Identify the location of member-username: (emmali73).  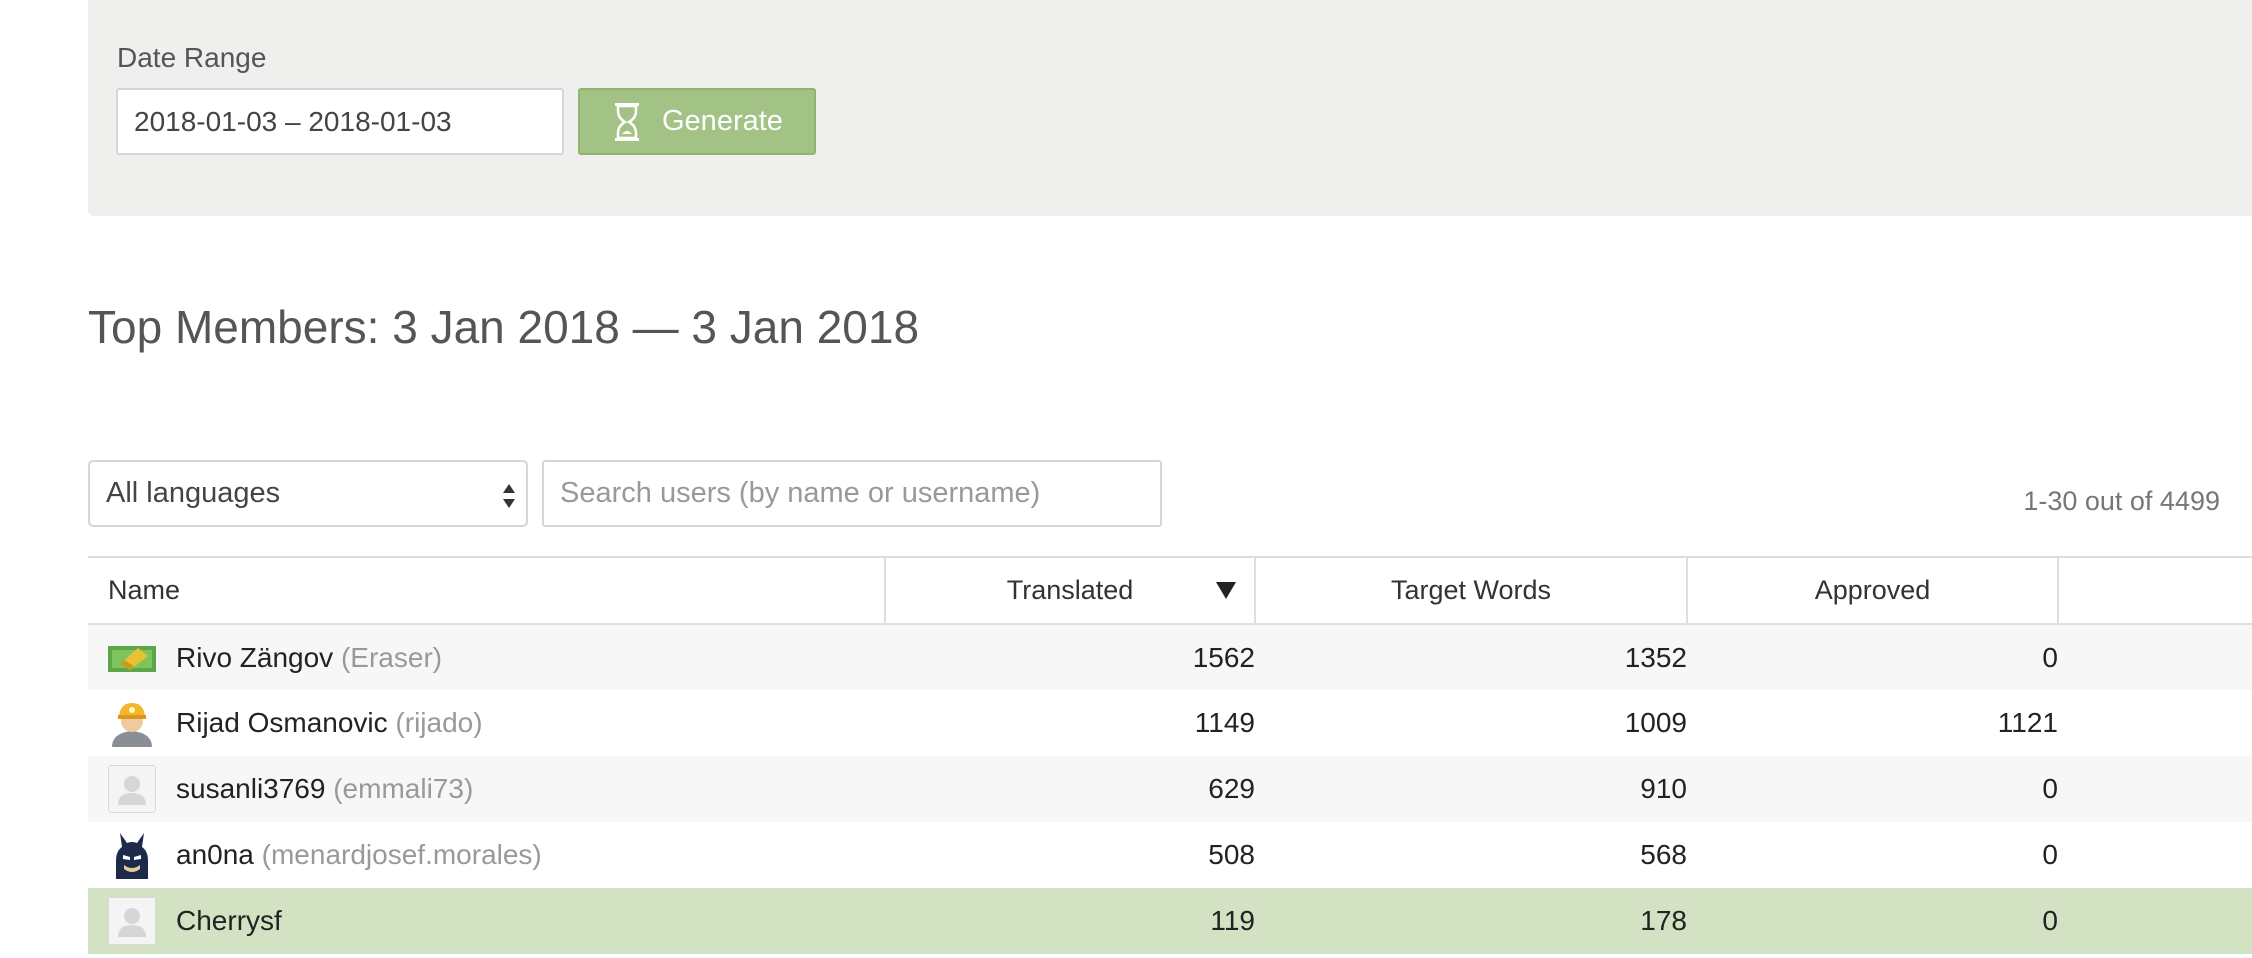
(403, 788).